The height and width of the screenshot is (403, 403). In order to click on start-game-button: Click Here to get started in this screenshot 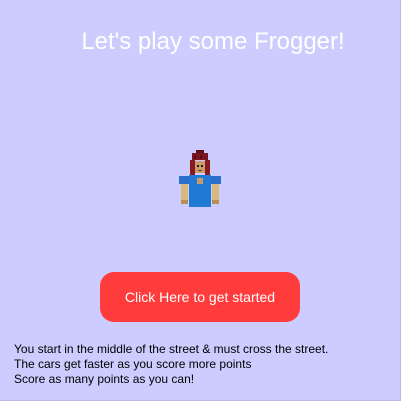, I will do `click(200, 297)`.